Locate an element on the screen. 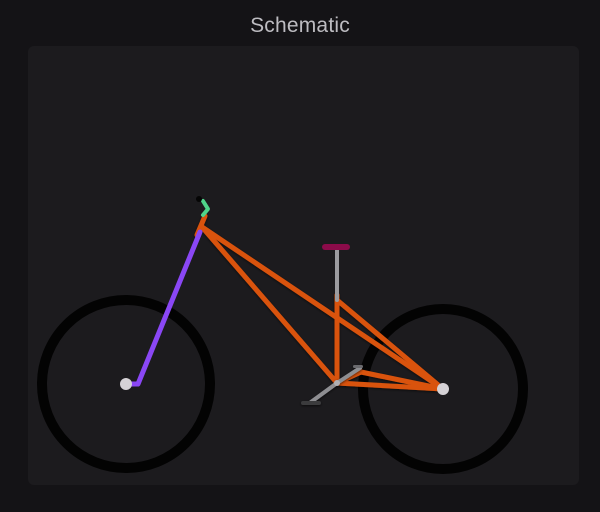  saddle-icon is located at coordinates (336, 247).